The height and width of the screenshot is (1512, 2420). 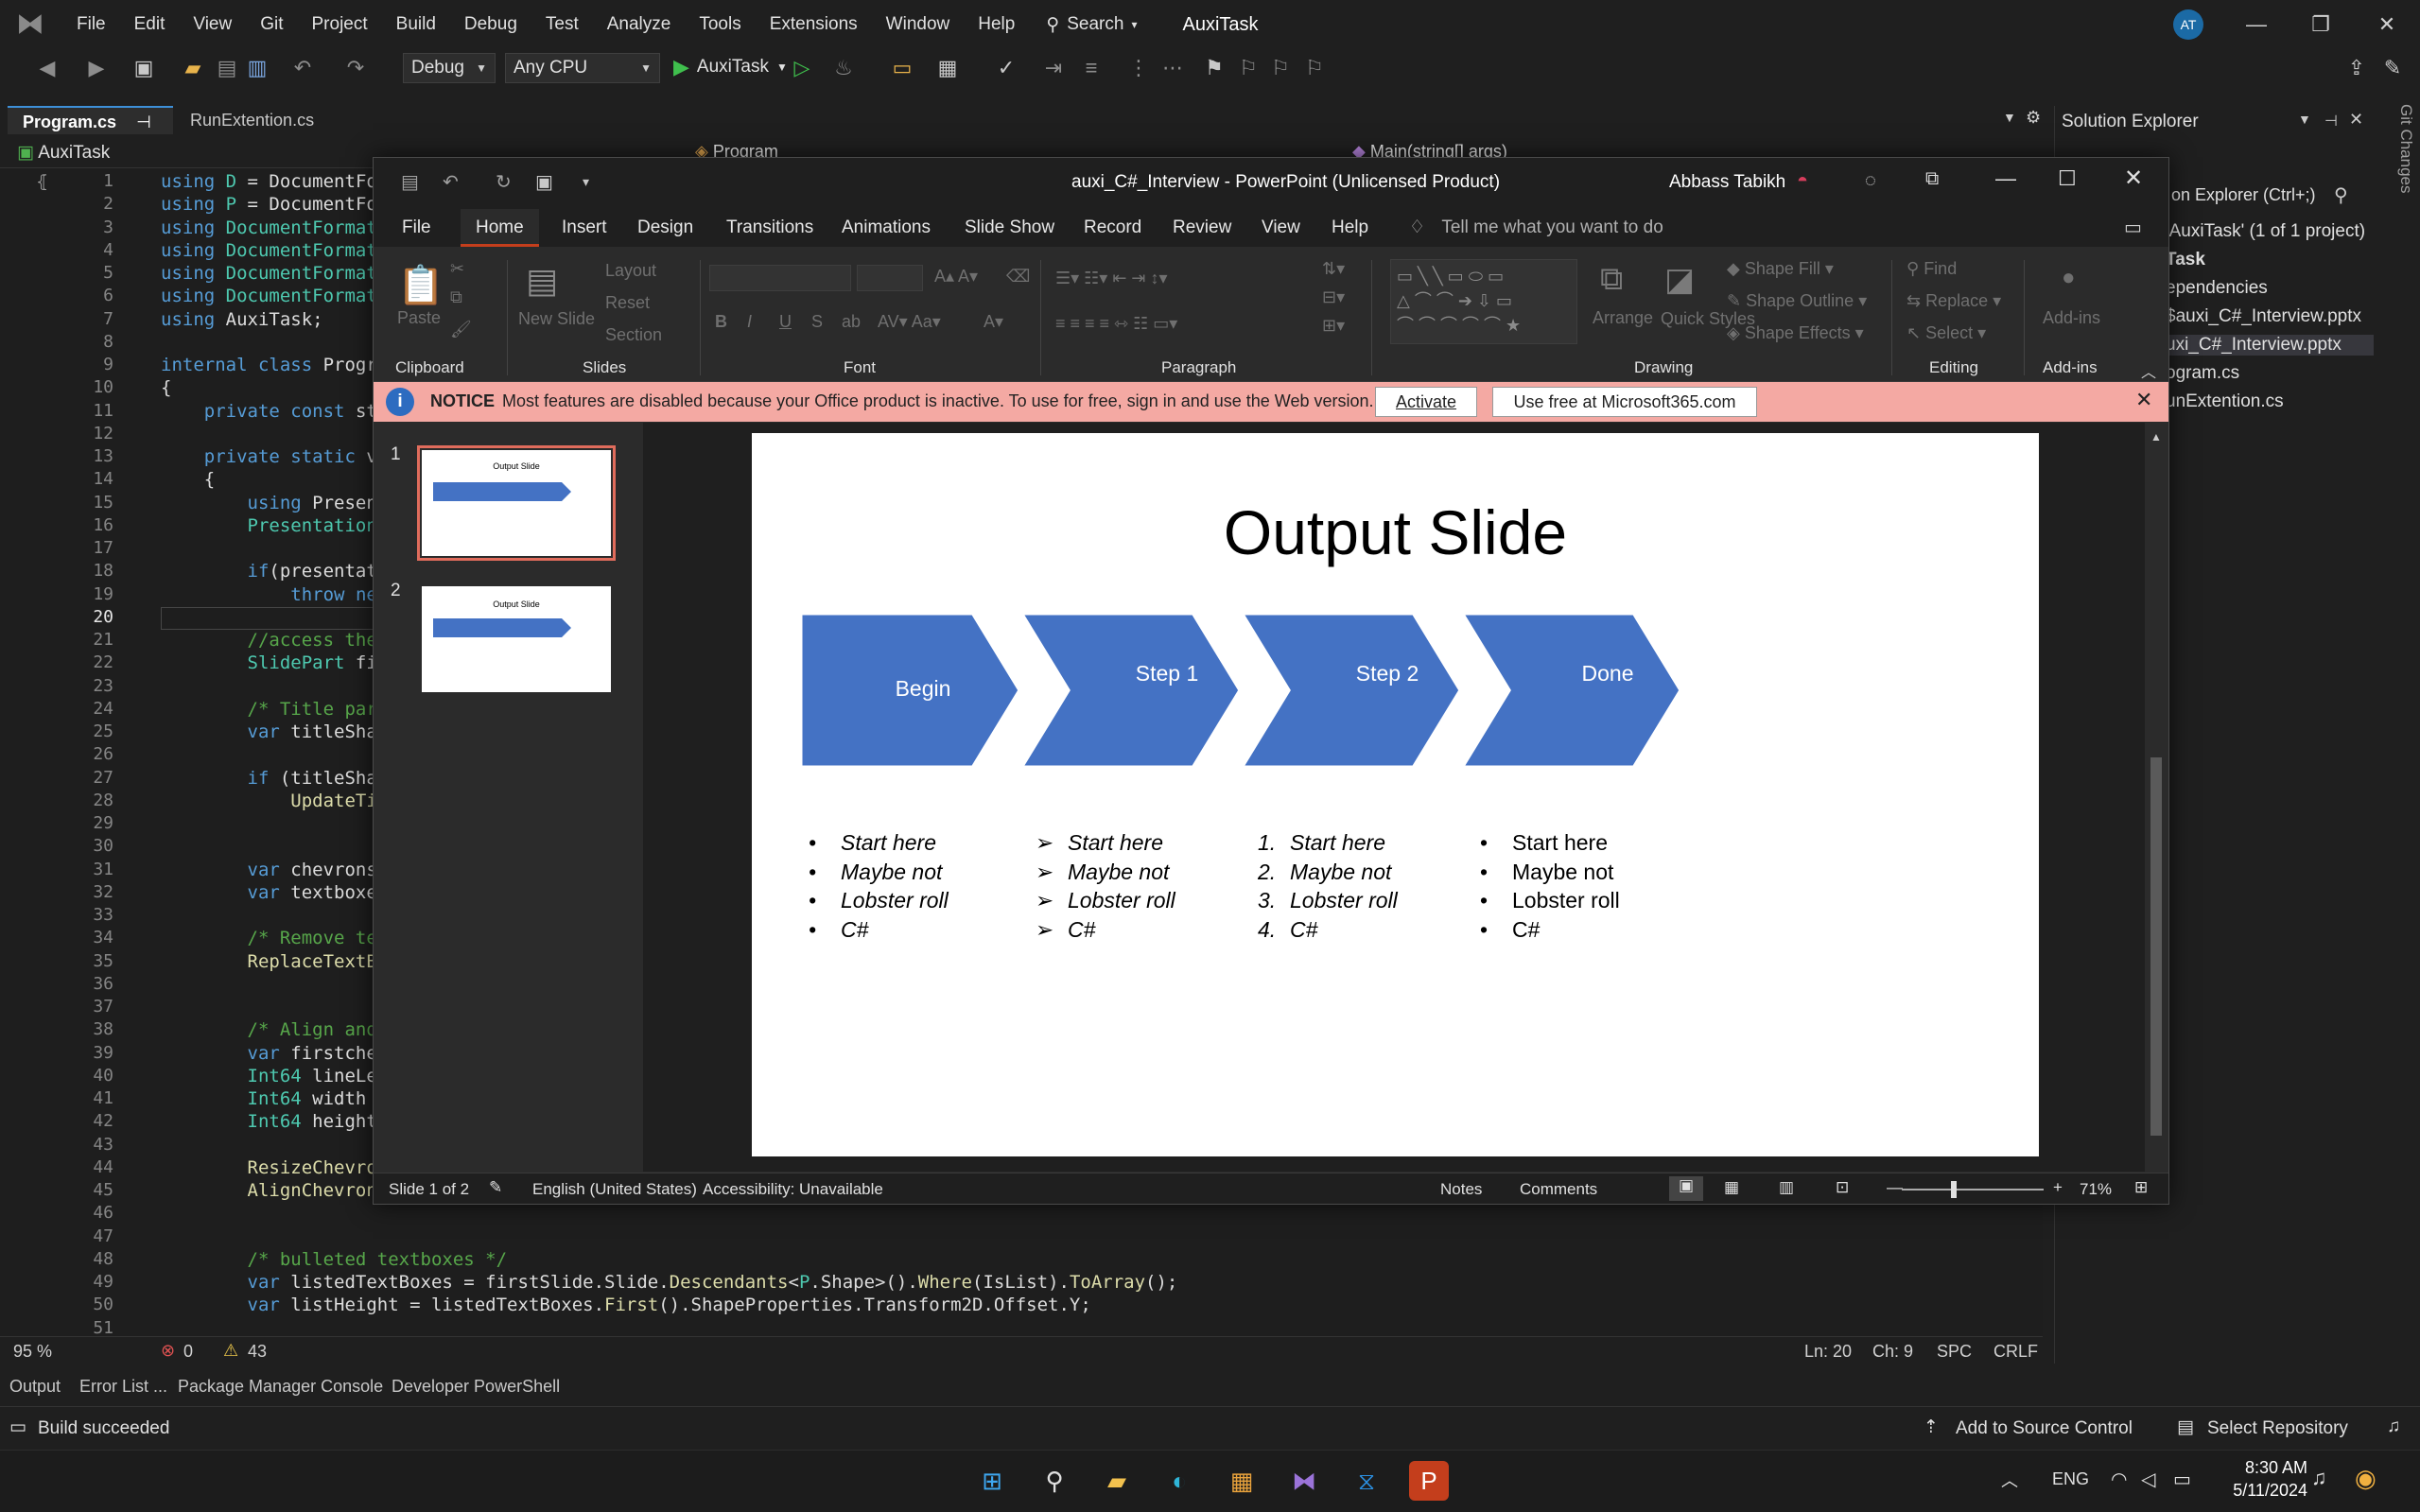 I want to click on paste-button: Paste, so click(x=419, y=318).